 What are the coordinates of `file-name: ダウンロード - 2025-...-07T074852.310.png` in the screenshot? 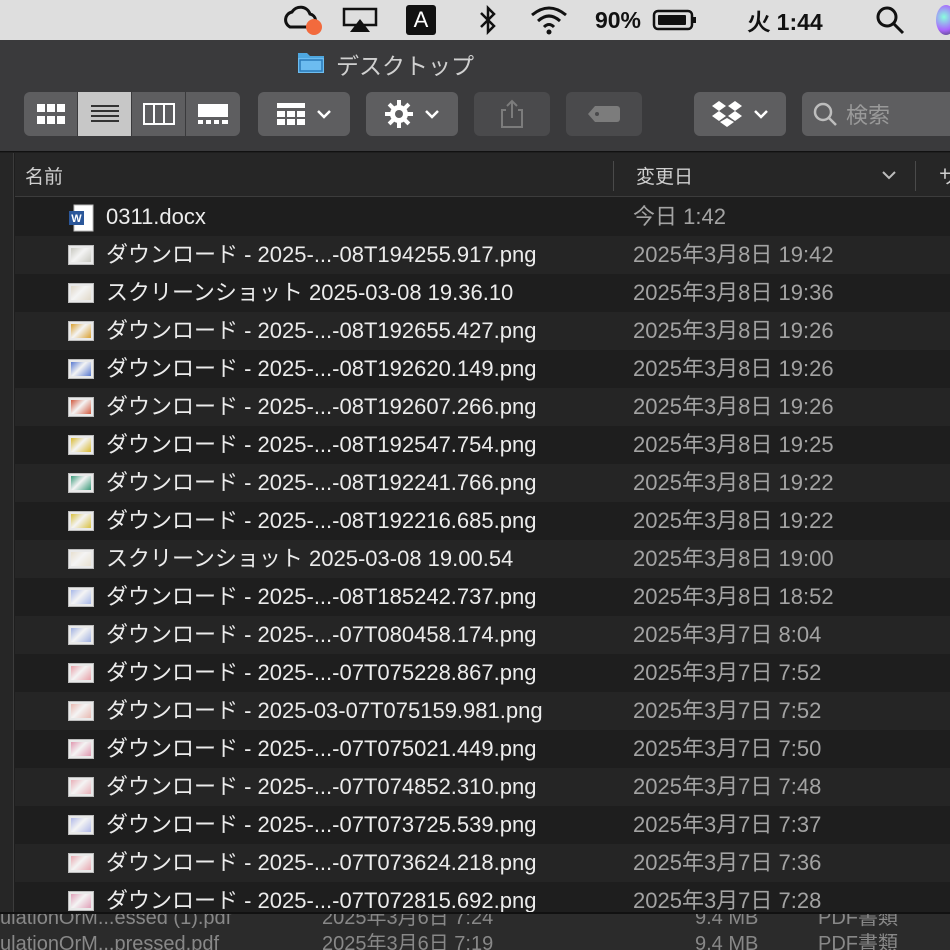 It's located at (321, 786).